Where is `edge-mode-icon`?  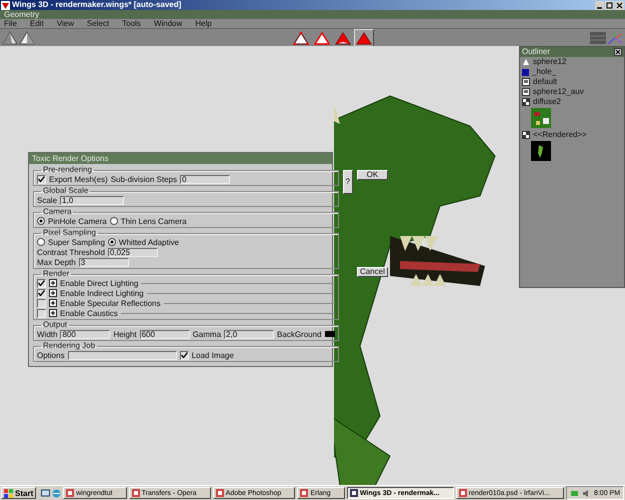
edge-mode-icon is located at coordinates (322, 37).